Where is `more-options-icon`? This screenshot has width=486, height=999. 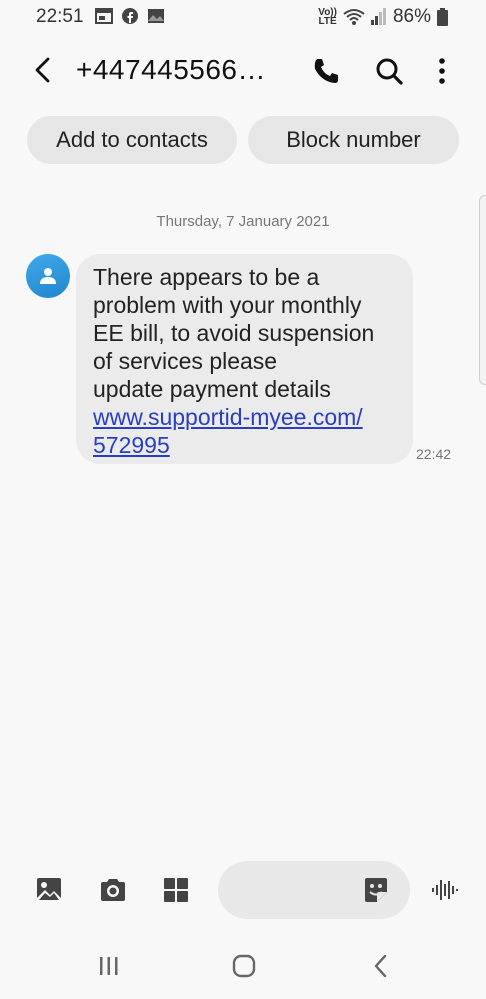
more-options-icon is located at coordinates (442, 71).